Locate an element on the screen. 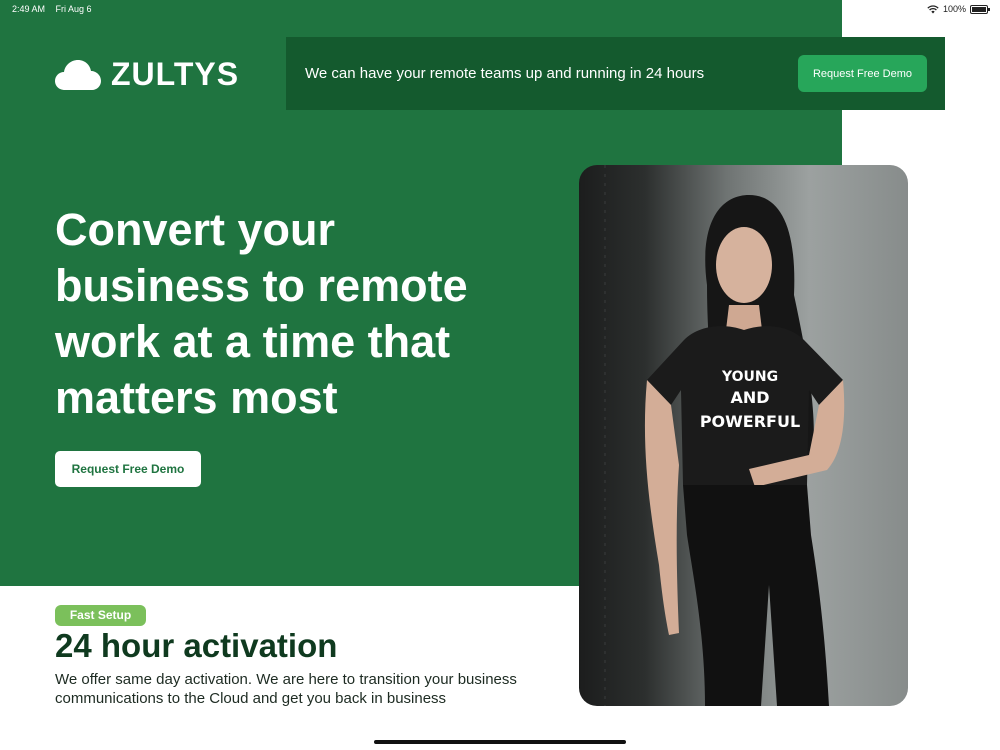 The height and width of the screenshot is (750, 1000). status-left: 2:49 AM Fri Aug 6 is located at coordinates (56, 9).